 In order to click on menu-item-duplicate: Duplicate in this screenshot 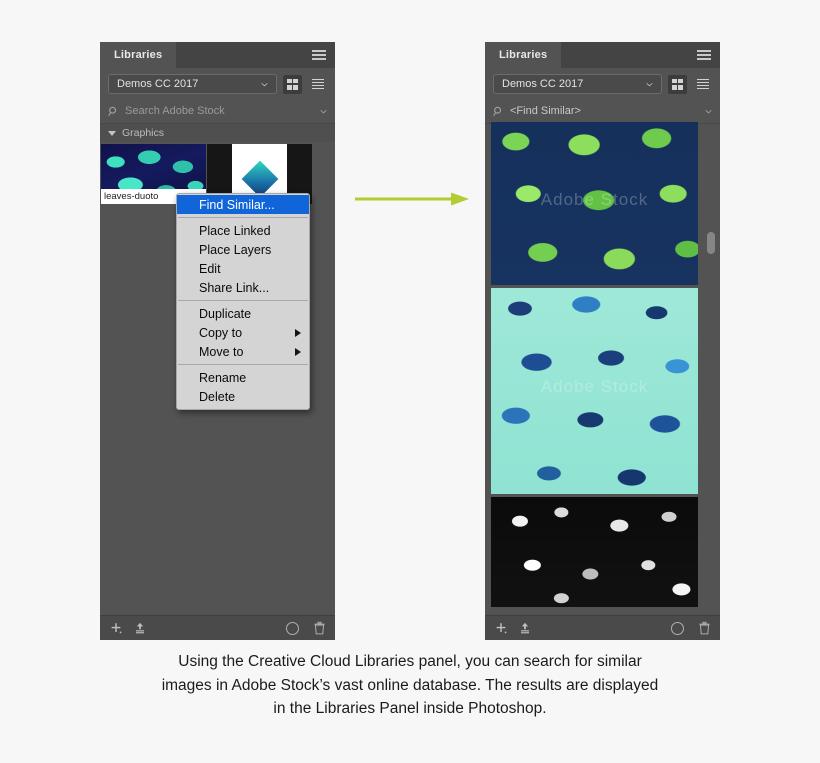, I will do `click(243, 313)`.